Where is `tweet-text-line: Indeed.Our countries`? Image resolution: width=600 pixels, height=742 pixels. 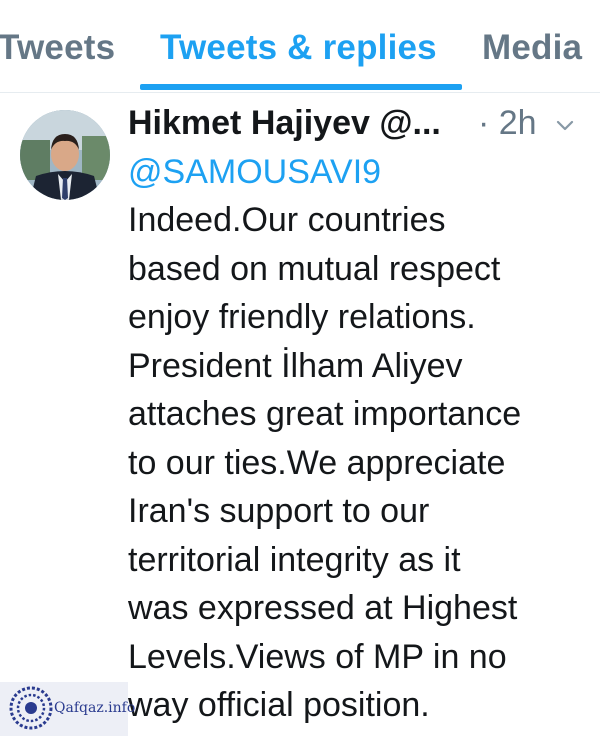
tweet-text-line: Indeed.Our countries is located at coordinates (287, 220).